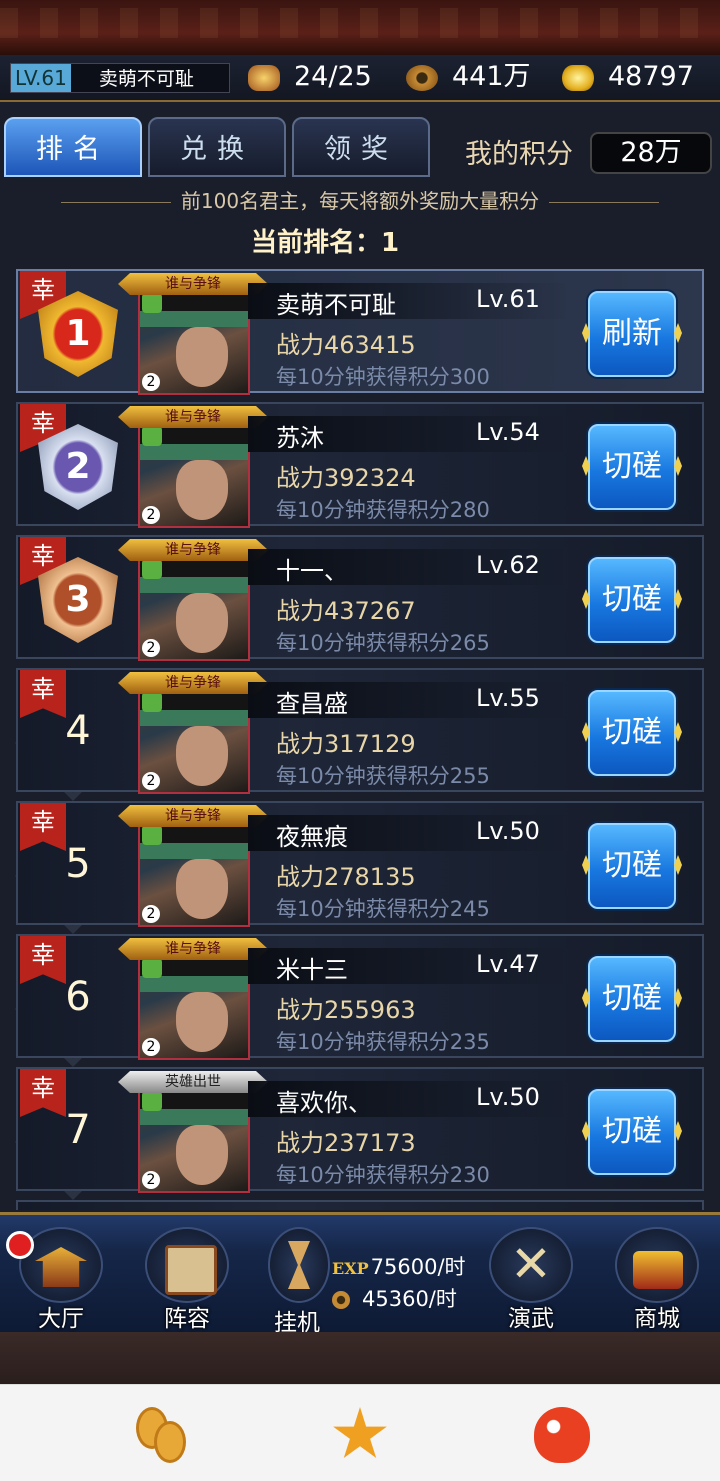 This screenshot has height=1481, width=720. Describe the element at coordinates (657, 1319) in the screenshot. I see `nav-shop-label: 商城` at that location.